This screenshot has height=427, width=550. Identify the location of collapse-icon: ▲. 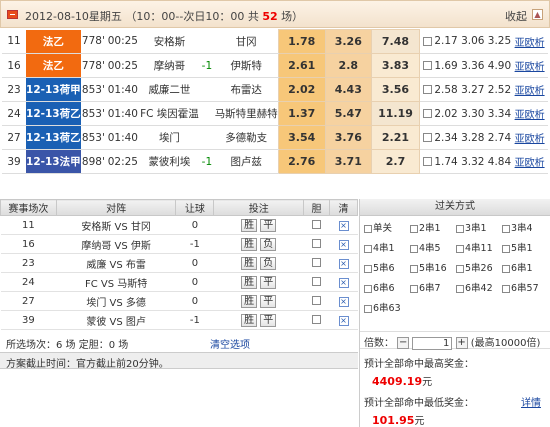
(537, 14).